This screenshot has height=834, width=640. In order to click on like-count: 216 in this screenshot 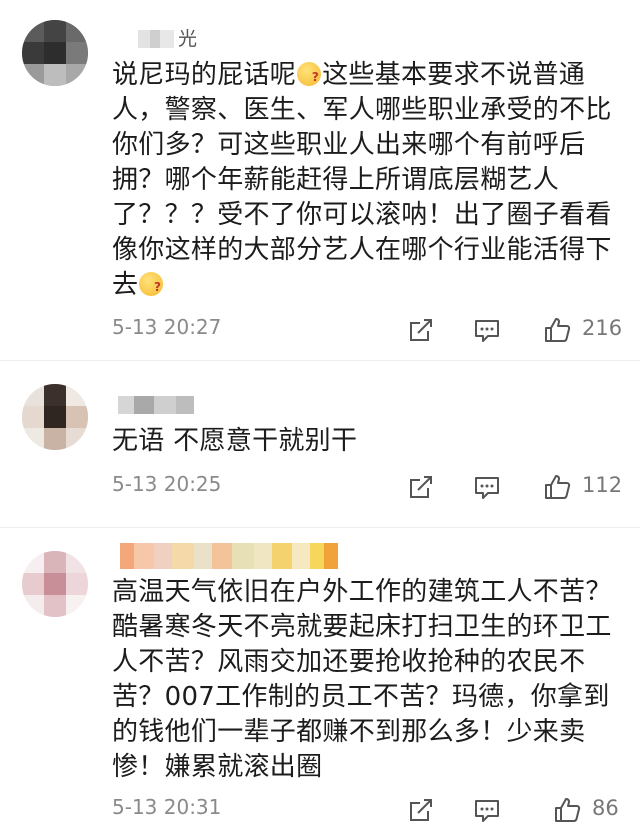, I will do `click(602, 328)`.